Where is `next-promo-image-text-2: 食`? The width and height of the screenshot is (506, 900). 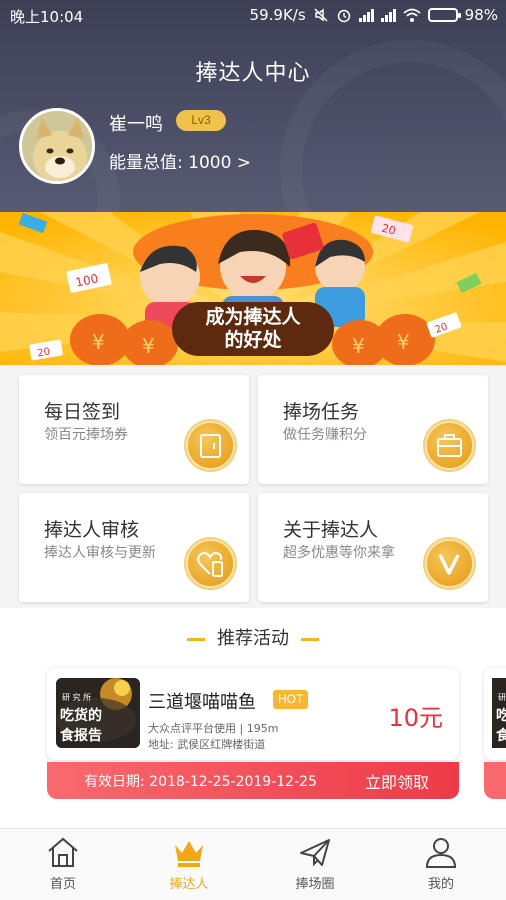
next-promo-image-text-2: 食 is located at coordinates (501, 735).